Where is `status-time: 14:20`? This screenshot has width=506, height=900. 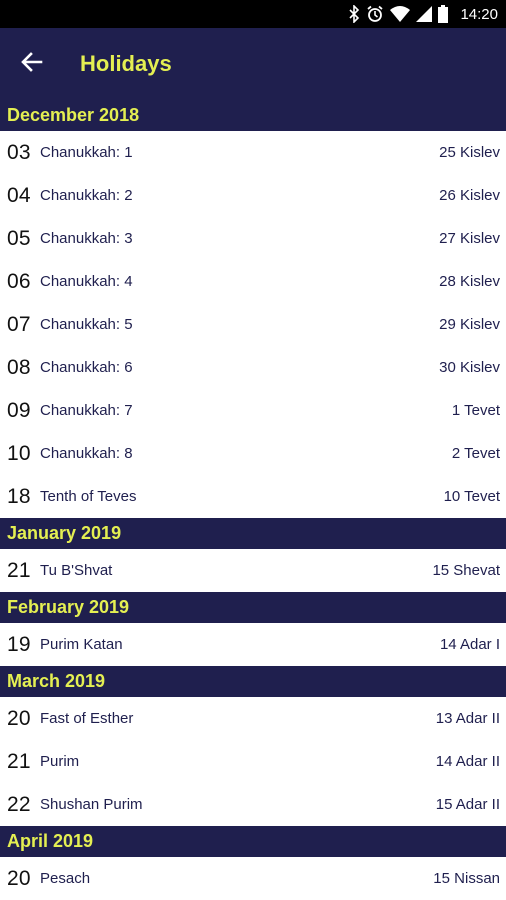
status-time: 14:20 is located at coordinates (479, 14).